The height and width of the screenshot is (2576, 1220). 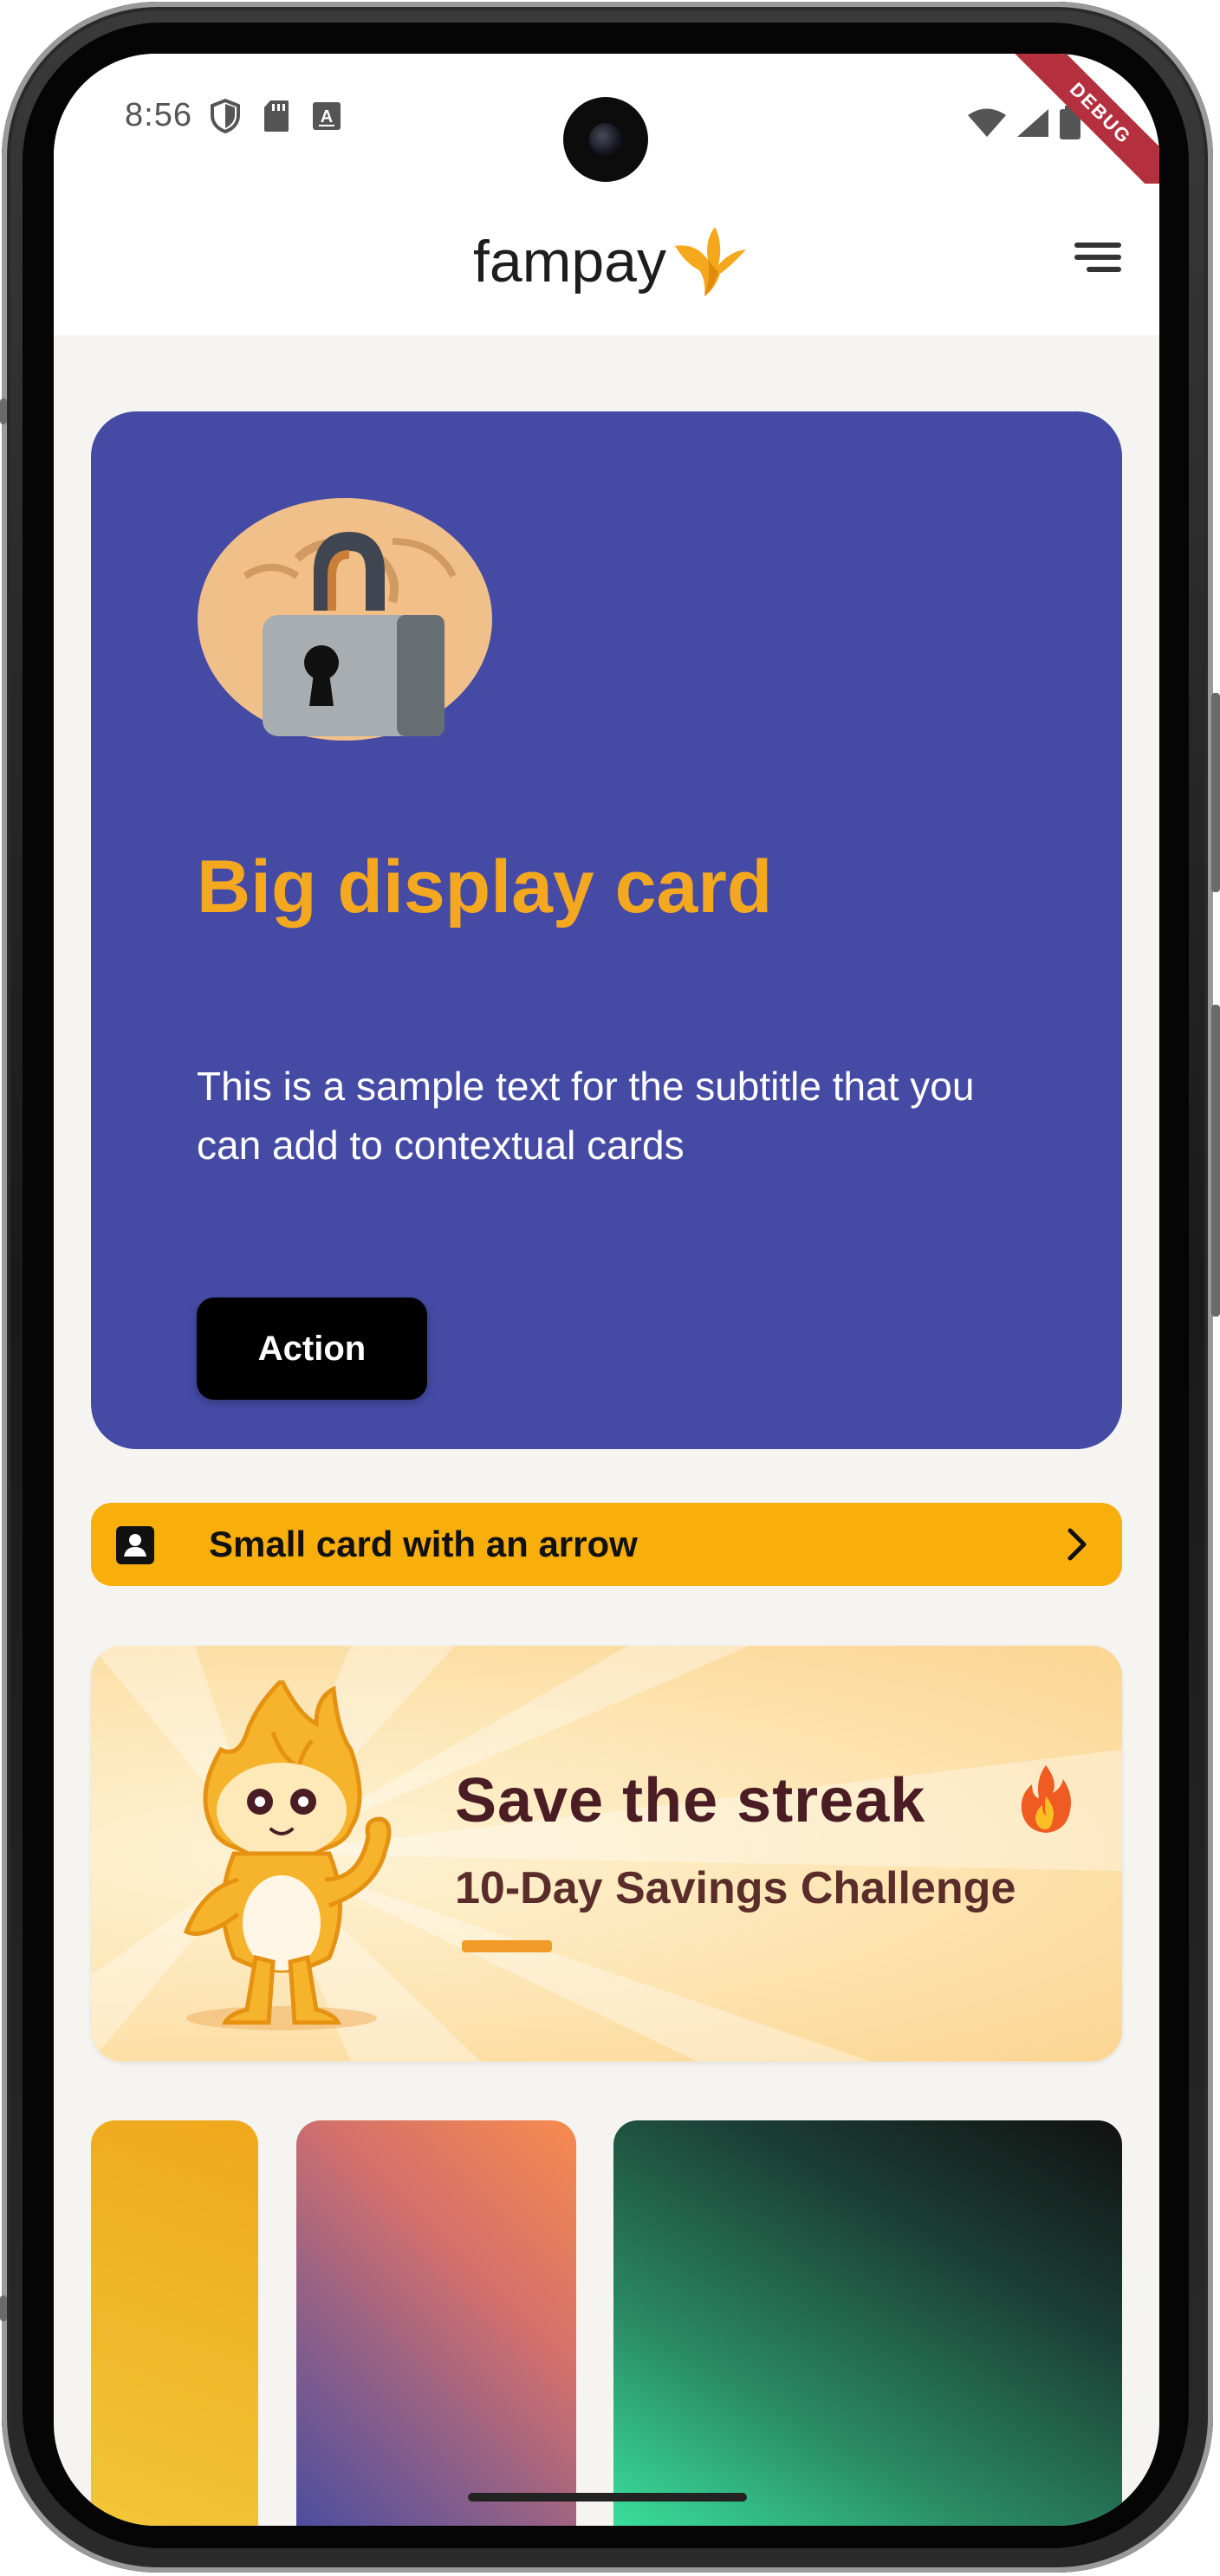 I want to click on banner-headline: Save the streak, so click(x=690, y=1800).